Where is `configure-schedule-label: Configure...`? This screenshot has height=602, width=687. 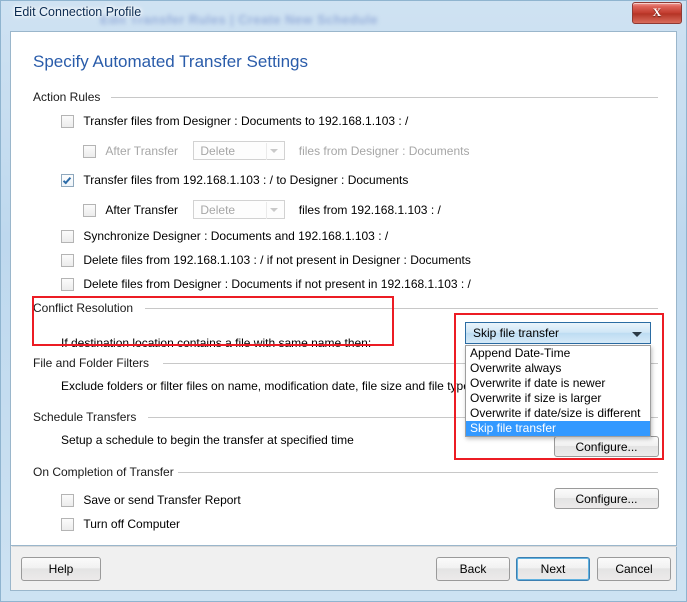
configure-schedule-label: Configure... is located at coordinates (606, 499).